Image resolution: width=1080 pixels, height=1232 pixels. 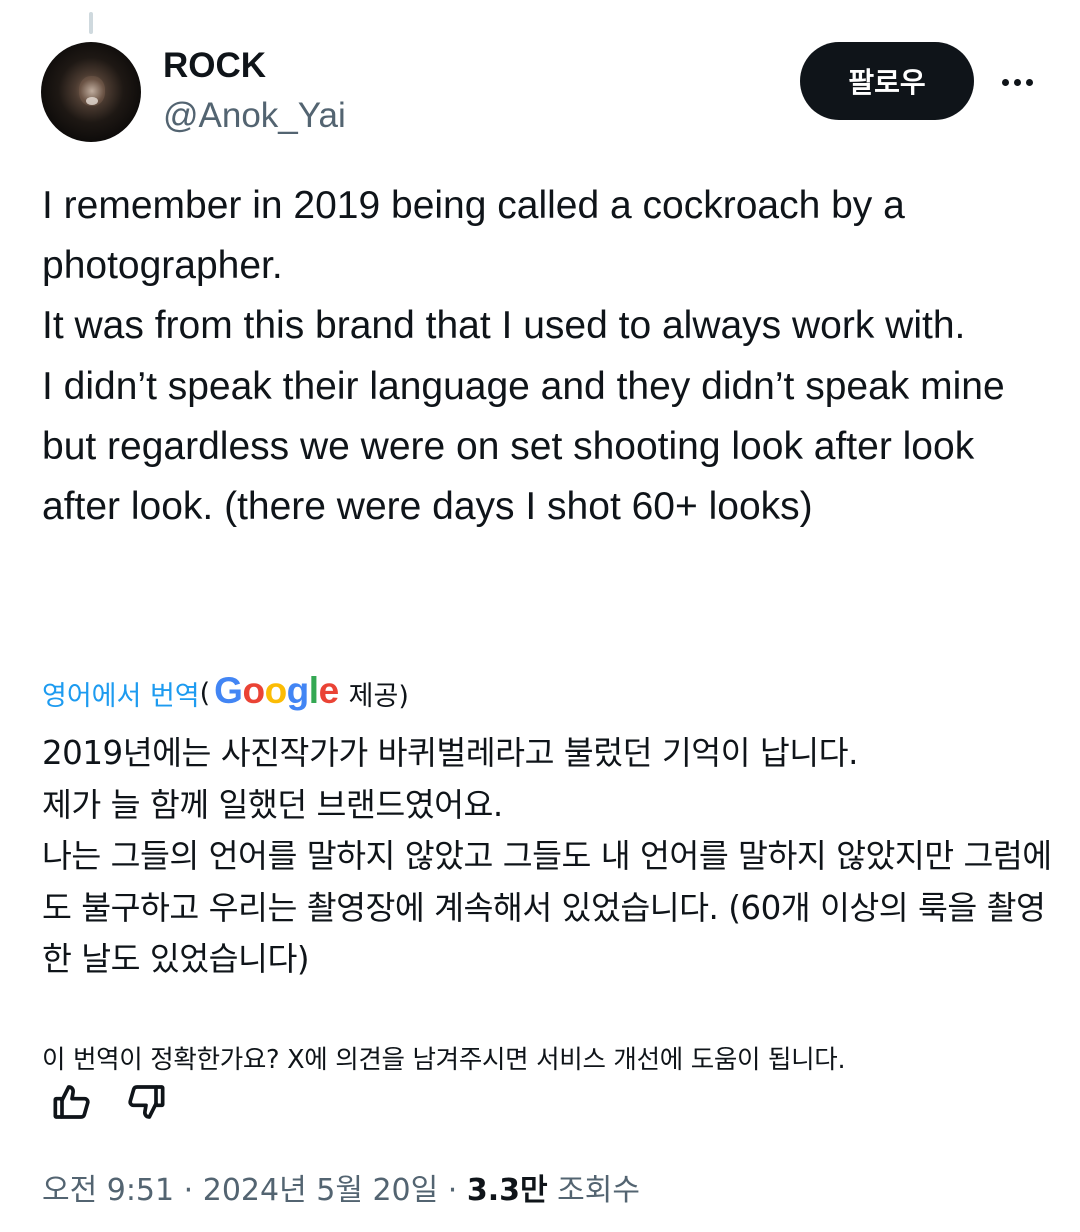 What do you see at coordinates (91, 23) in the screenshot?
I see `thread-connector-line` at bounding box center [91, 23].